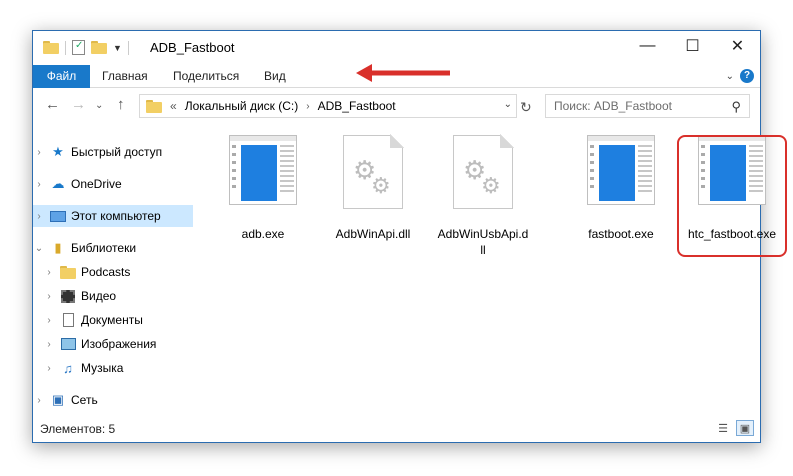 The image size is (793, 476). I want to click on search-icon: ⚲, so click(736, 107).